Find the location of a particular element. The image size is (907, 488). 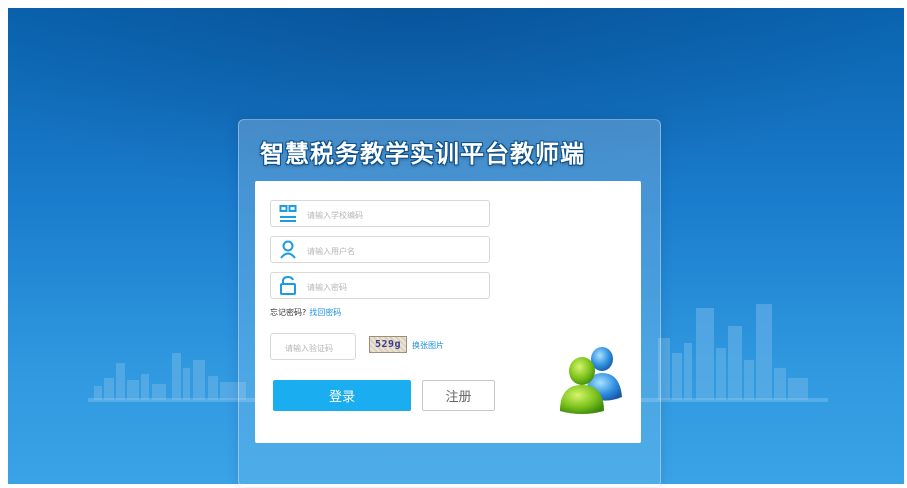

forgot-password-row: 忘记密码? 找回密码 is located at coordinates (305, 312).